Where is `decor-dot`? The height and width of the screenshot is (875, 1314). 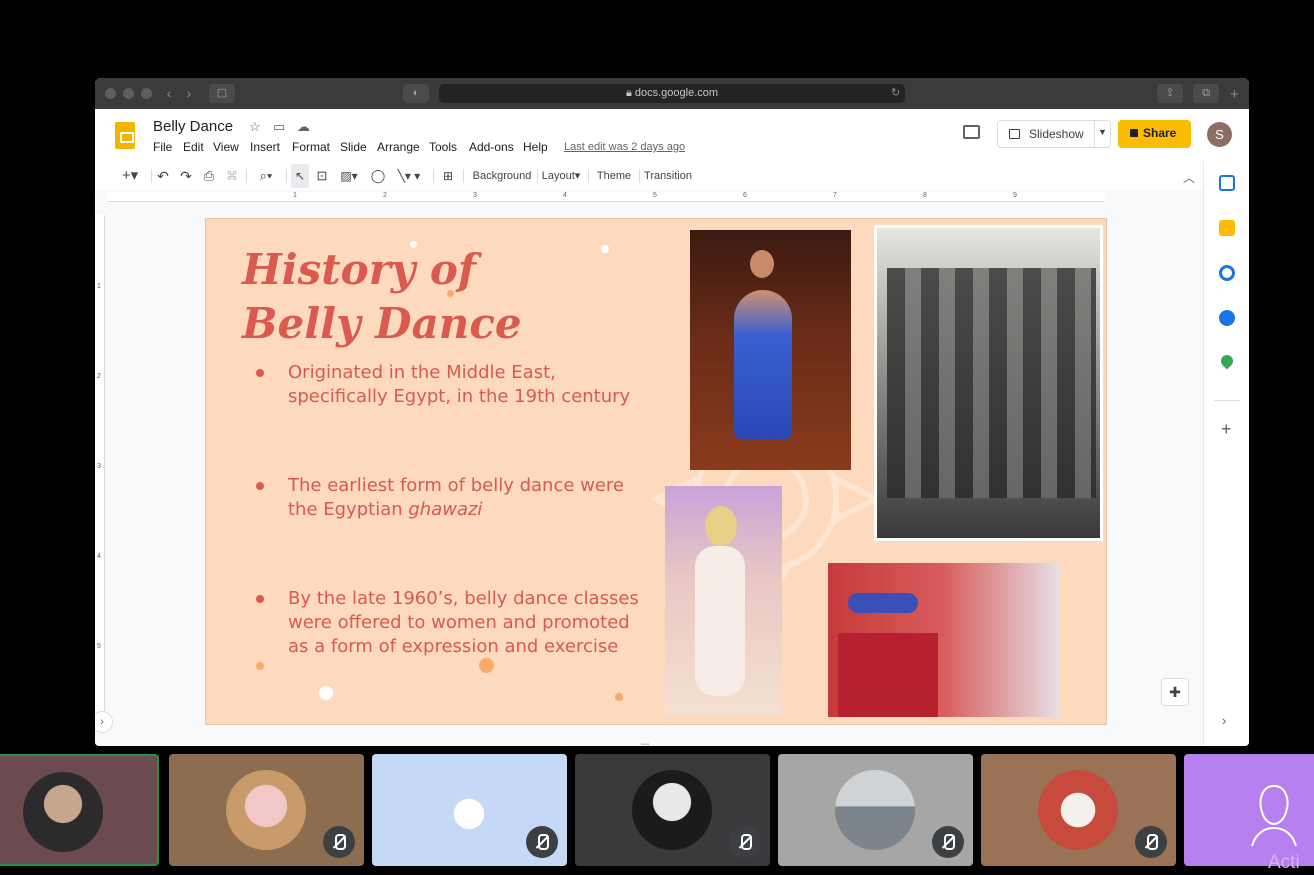 decor-dot is located at coordinates (619, 697).